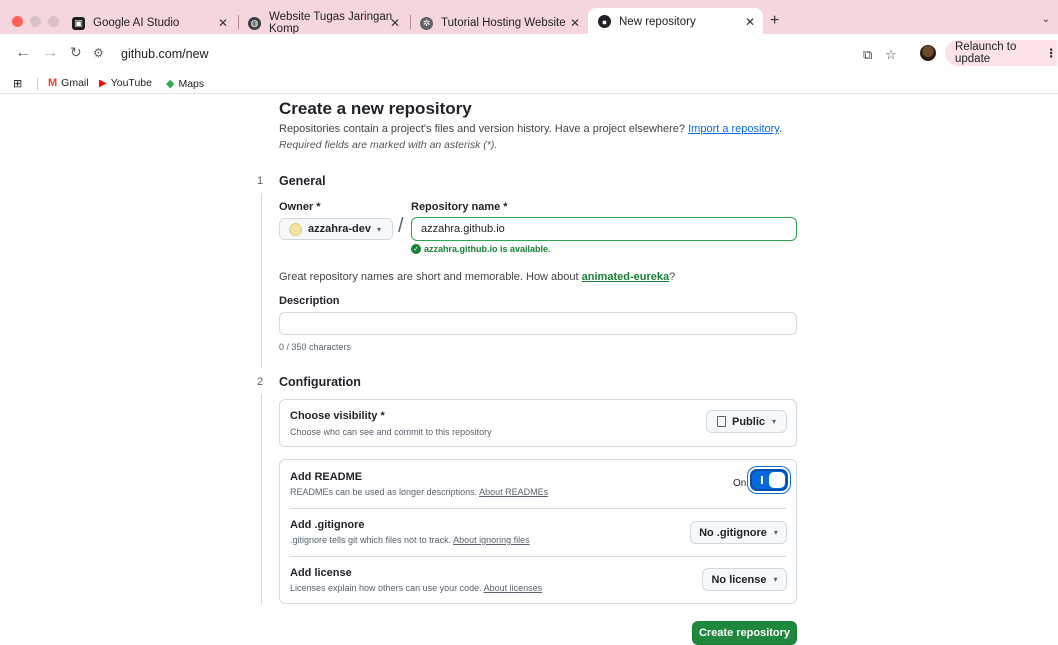 This screenshot has width=1058, height=645. What do you see at coordinates (762, 480) in the screenshot?
I see `toggle-on-mark` at bounding box center [762, 480].